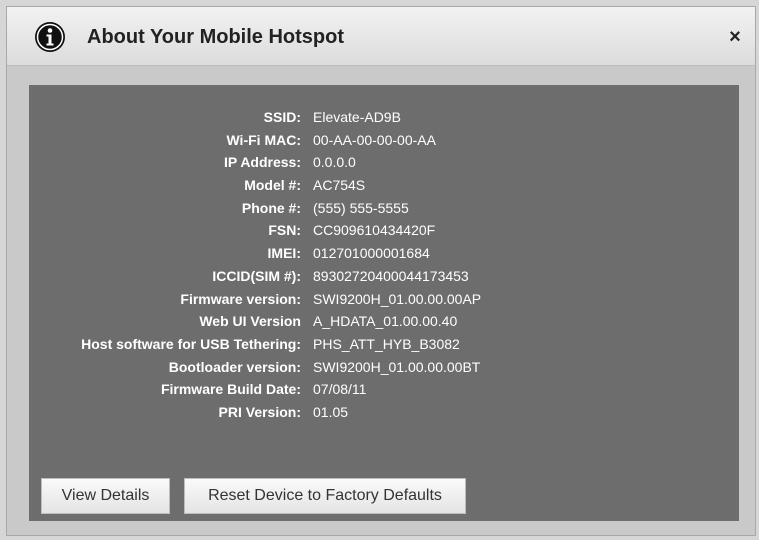 The image size is (759, 540). Describe the element at coordinates (191, 343) in the screenshot. I see `info-label: Host software for USB Tethering:` at that location.